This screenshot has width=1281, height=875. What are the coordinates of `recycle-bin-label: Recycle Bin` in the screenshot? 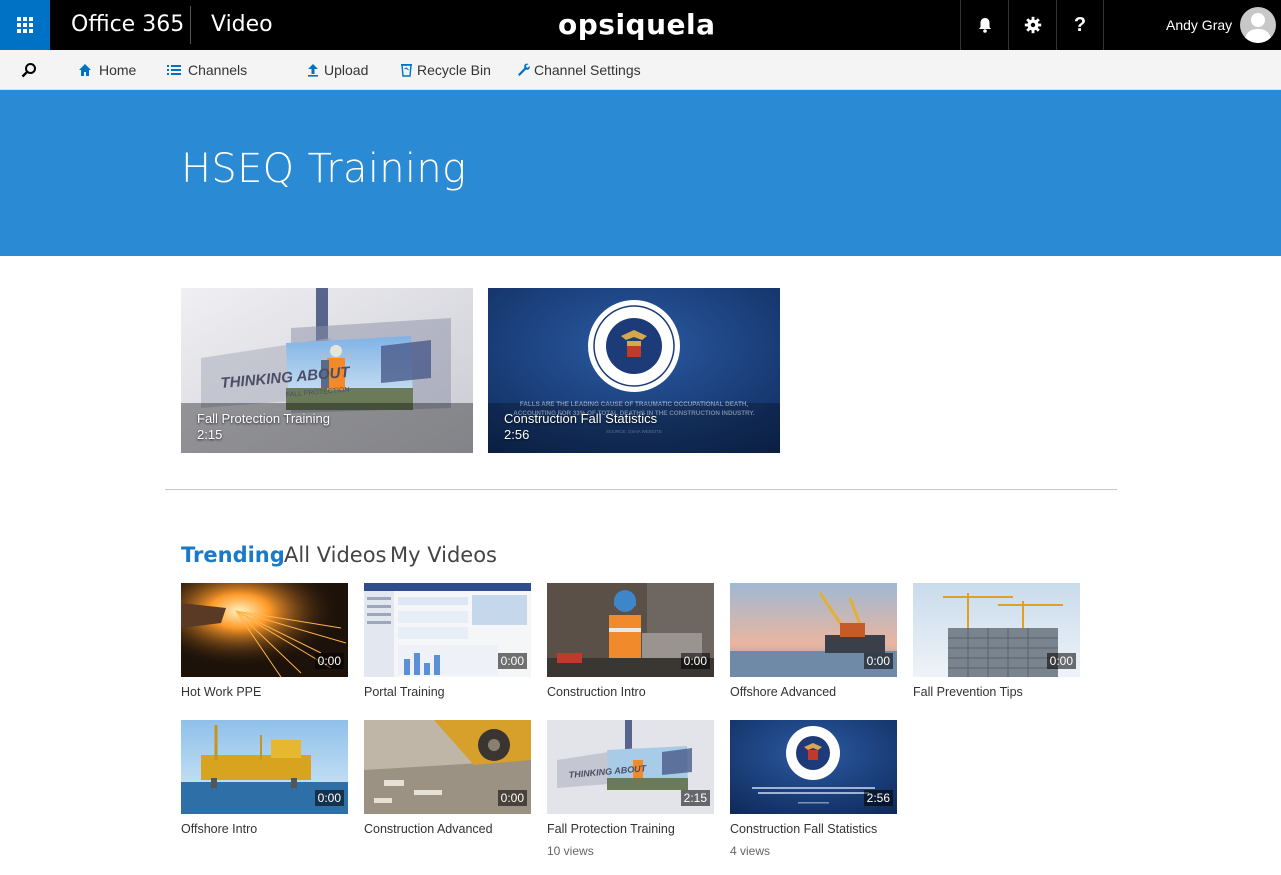 It's located at (454, 70).